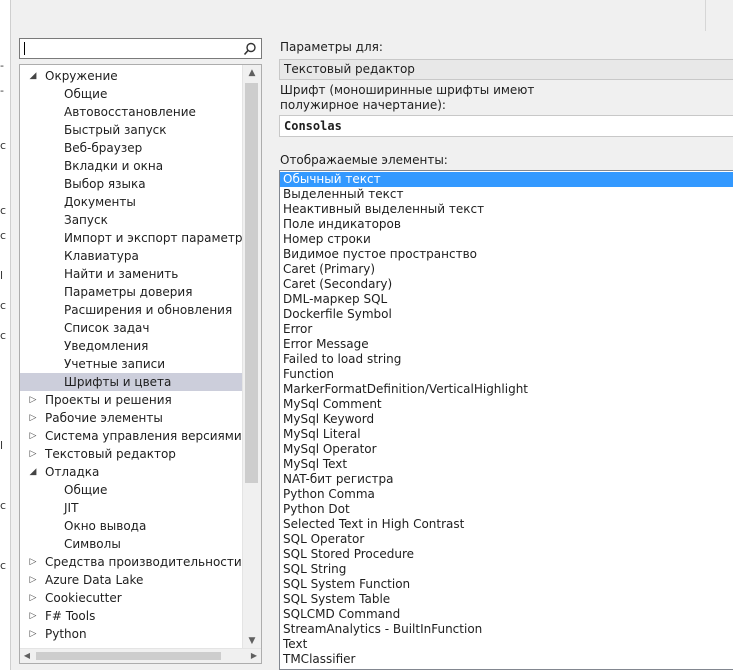 This screenshot has width=733, height=670. I want to click on display-item: Python Comma, so click(506, 494).